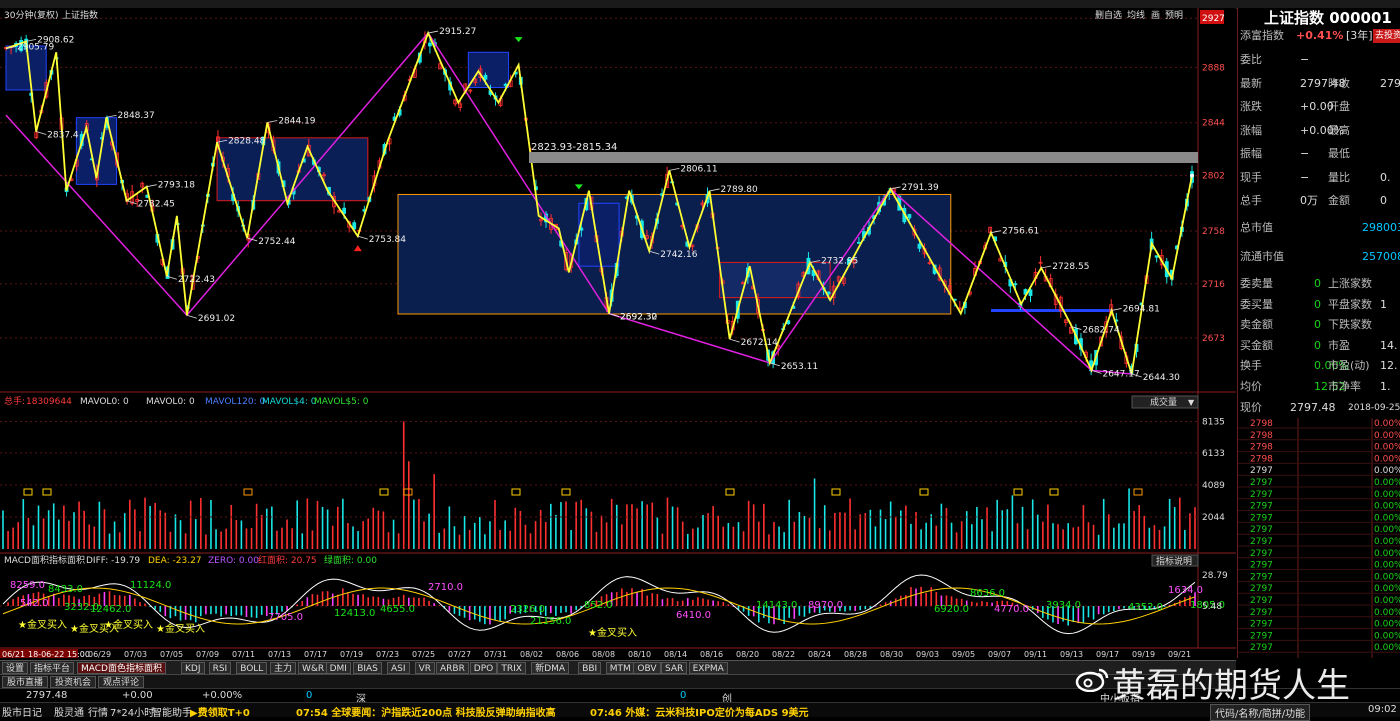 The height and width of the screenshot is (721, 1400). Describe the element at coordinates (176, 186) in the screenshot. I see `pivot-price-label: 2793.18` at that location.